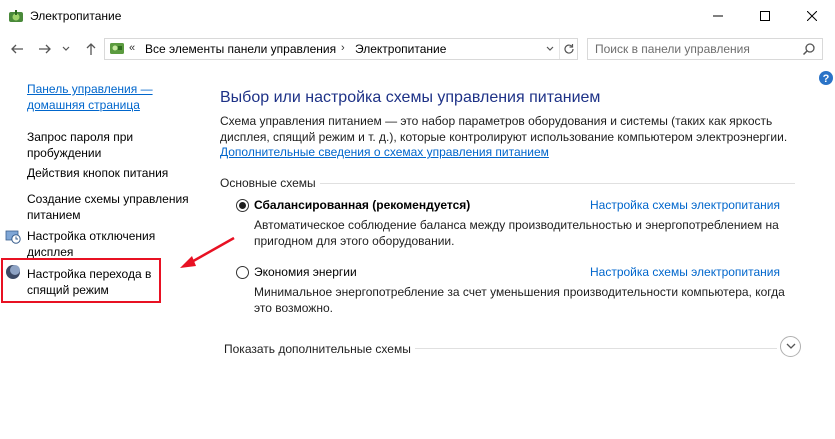 This screenshot has width=835, height=439. Describe the element at coordinates (790, 346) in the screenshot. I see `expand-chevron-icon` at that location.